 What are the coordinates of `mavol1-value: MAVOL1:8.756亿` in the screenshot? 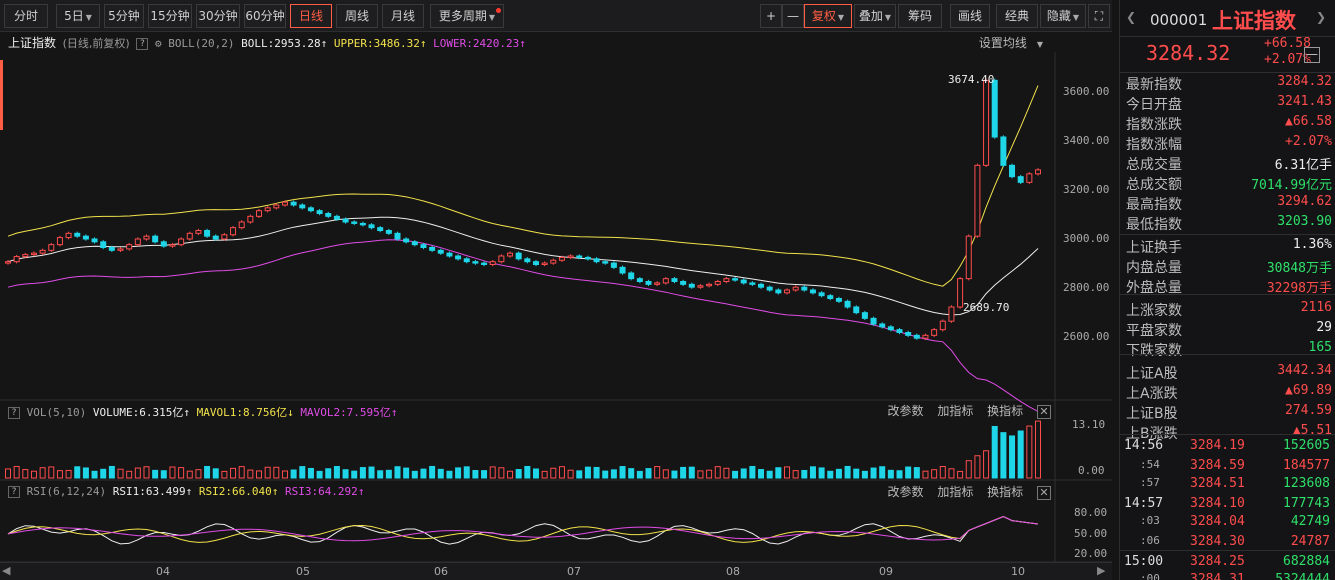 It's located at (242, 412).